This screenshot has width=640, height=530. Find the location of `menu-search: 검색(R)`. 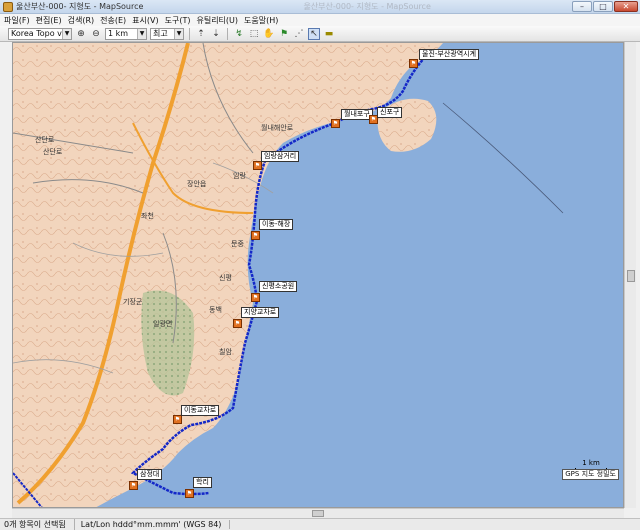

menu-search: 검색(R) is located at coordinates (81, 20).